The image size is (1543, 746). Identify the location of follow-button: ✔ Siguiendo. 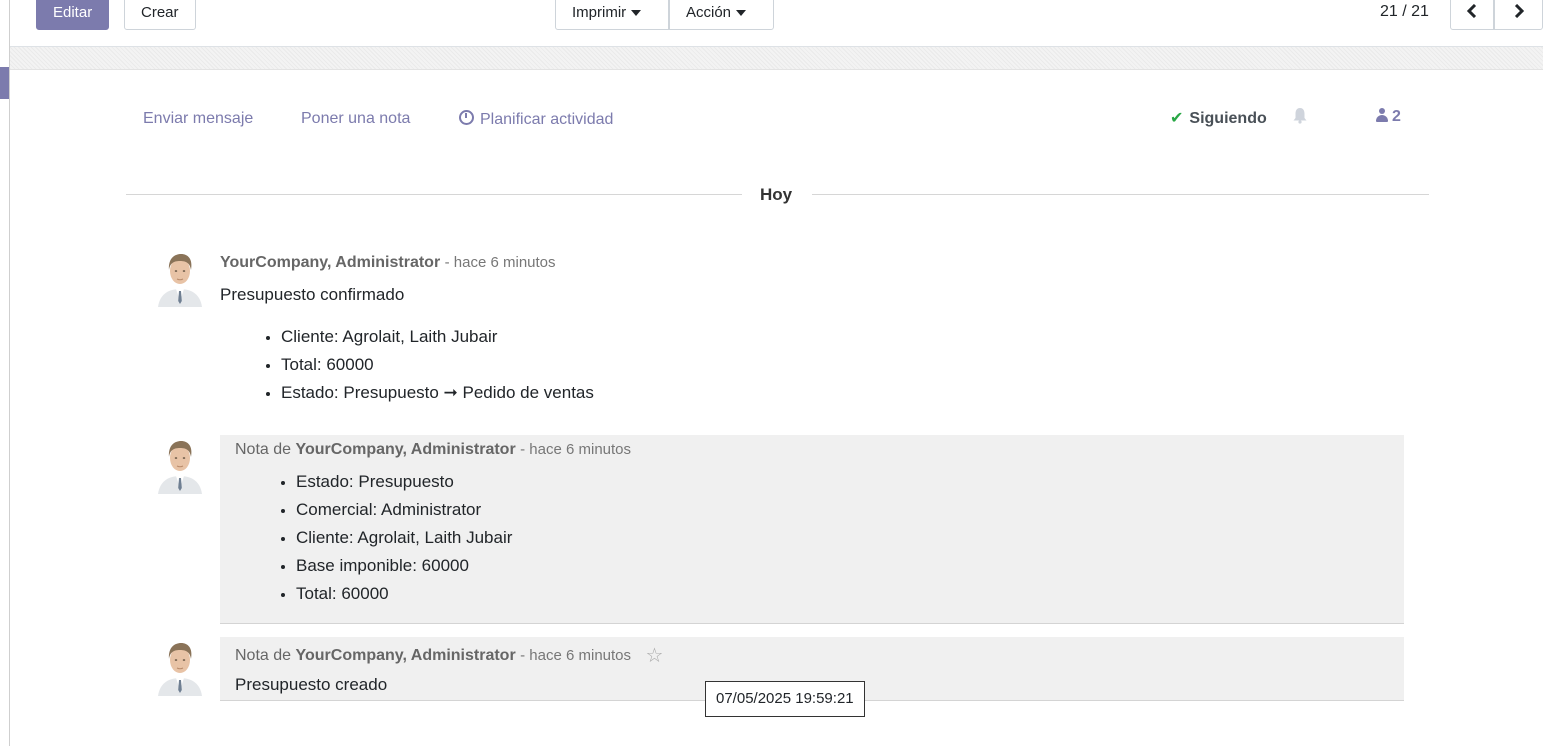
(1218, 118).